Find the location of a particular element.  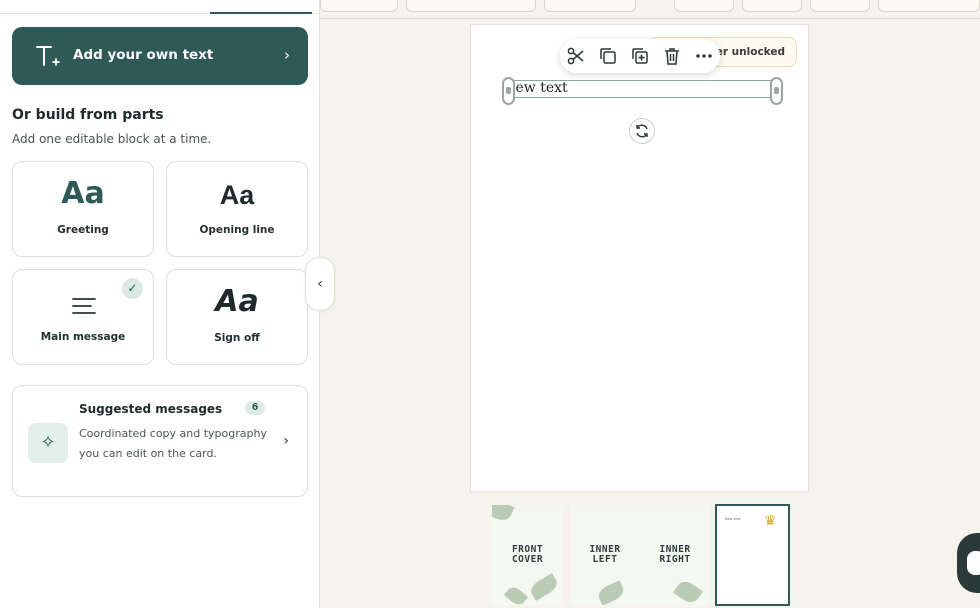

chat-help-button is located at coordinates (968, 563).